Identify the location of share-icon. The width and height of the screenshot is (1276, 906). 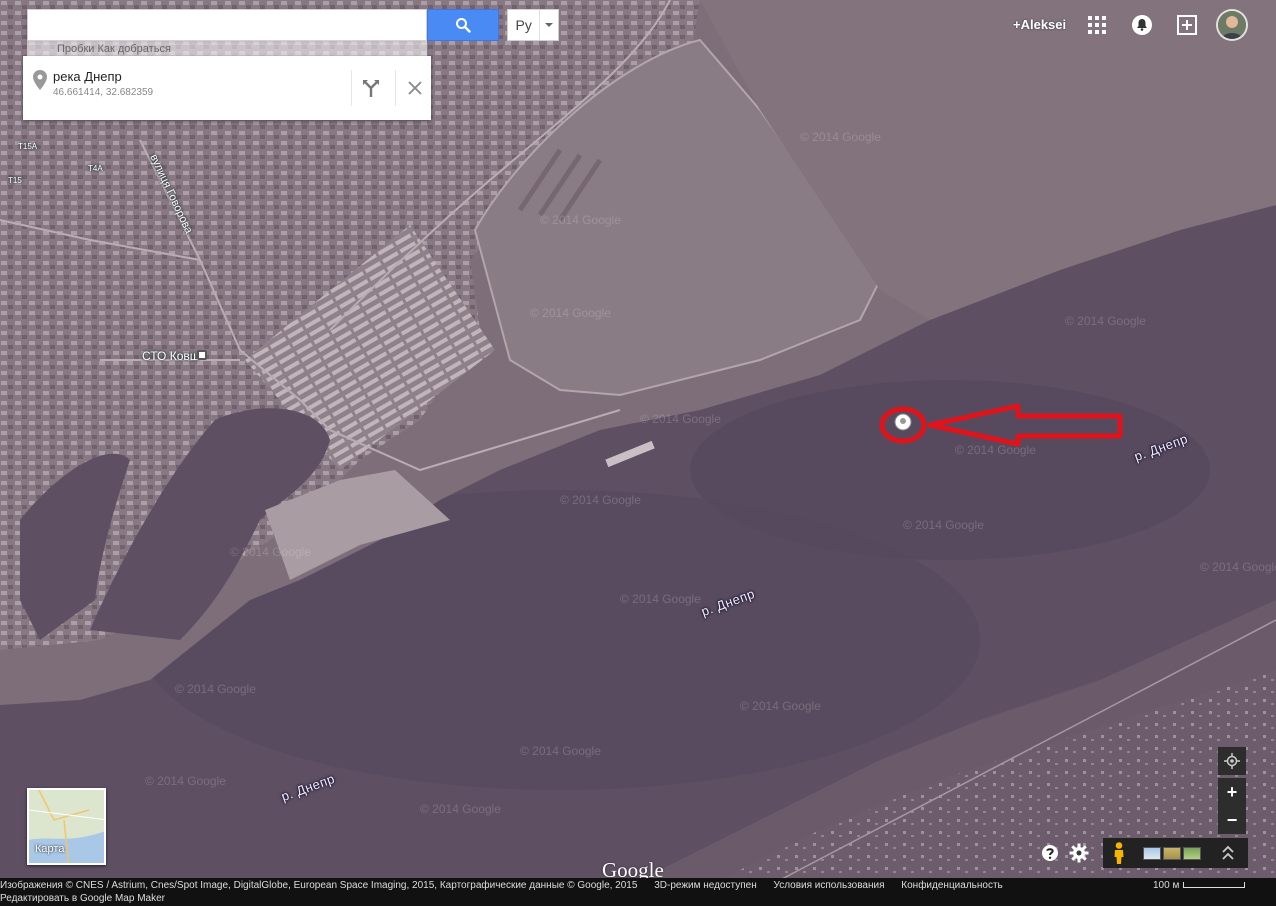
(1187, 25).